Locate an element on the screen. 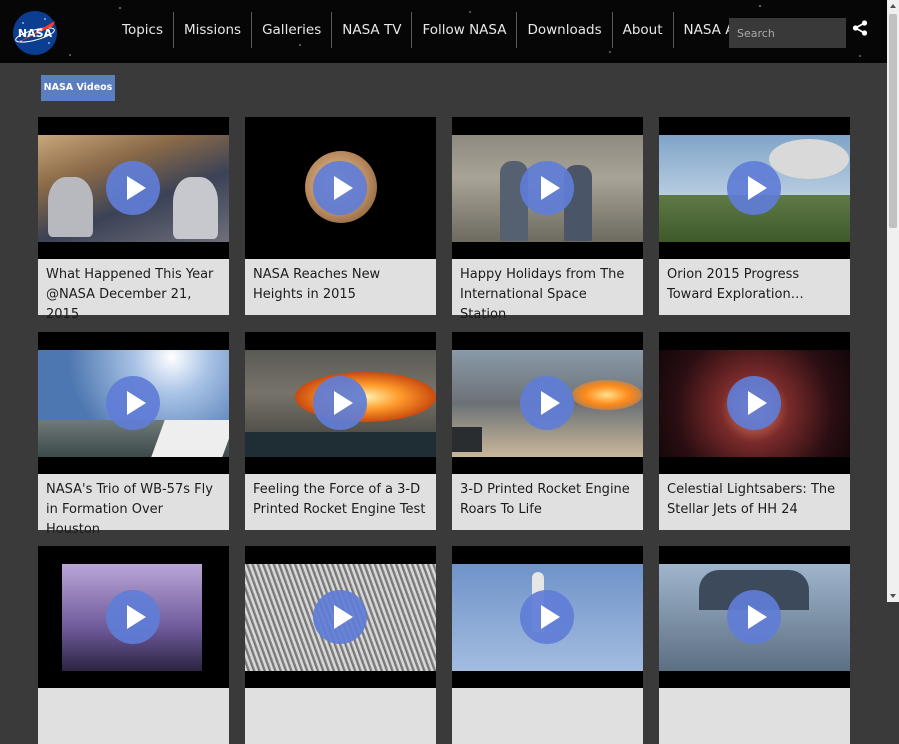  video-title: 3-D Printed Rocket Engine Roars To Life is located at coordinates (547, 502).